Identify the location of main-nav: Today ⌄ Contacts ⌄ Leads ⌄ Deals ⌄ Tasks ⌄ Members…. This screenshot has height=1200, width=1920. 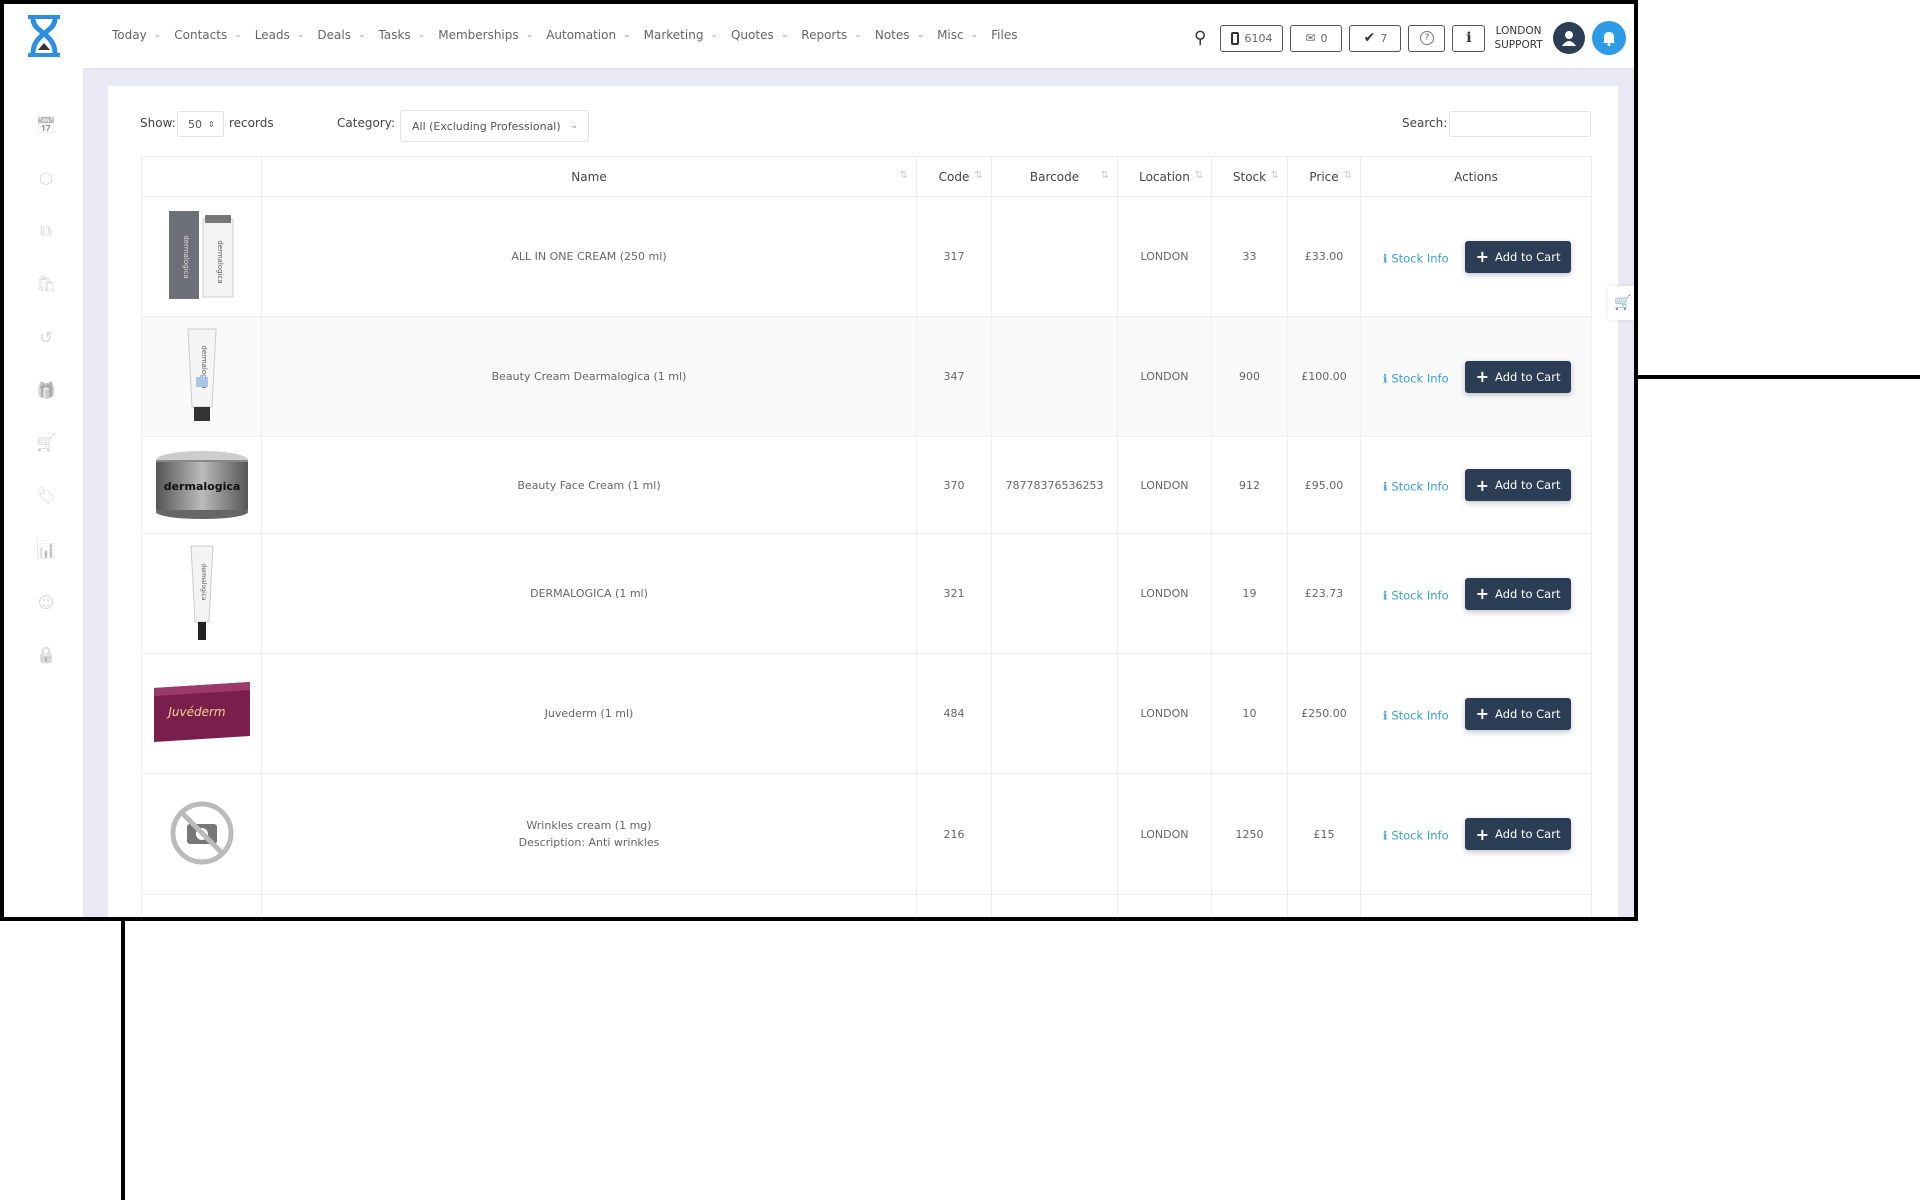
(571, 35).